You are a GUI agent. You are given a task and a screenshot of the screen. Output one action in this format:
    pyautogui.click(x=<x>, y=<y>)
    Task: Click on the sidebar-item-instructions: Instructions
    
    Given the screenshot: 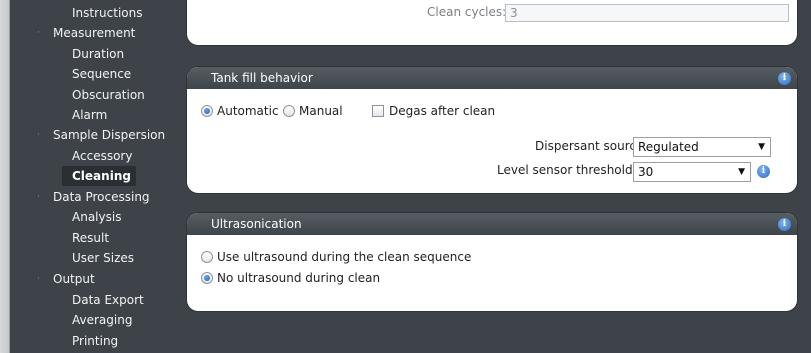 What is the action you would take?
    pyautogui.click(x=107, y=13)
    